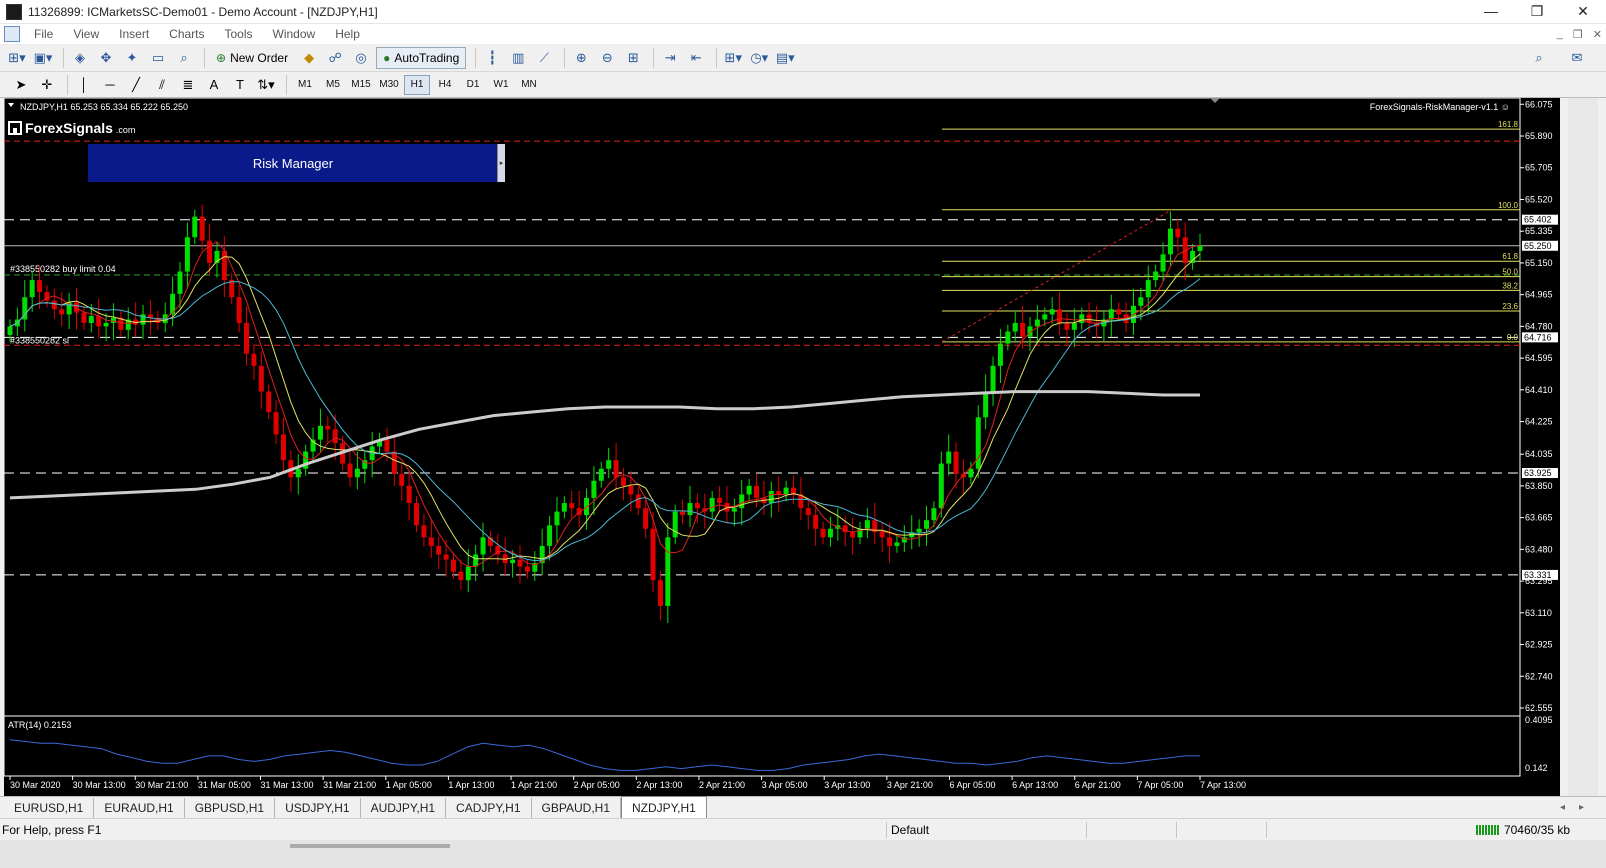 The width and height of the screenshot is (1606, 868). What do you see at coordinates (186, 34) in the screenshot?
I see `menu-charts: Charts` at bounding box center [186, 34].